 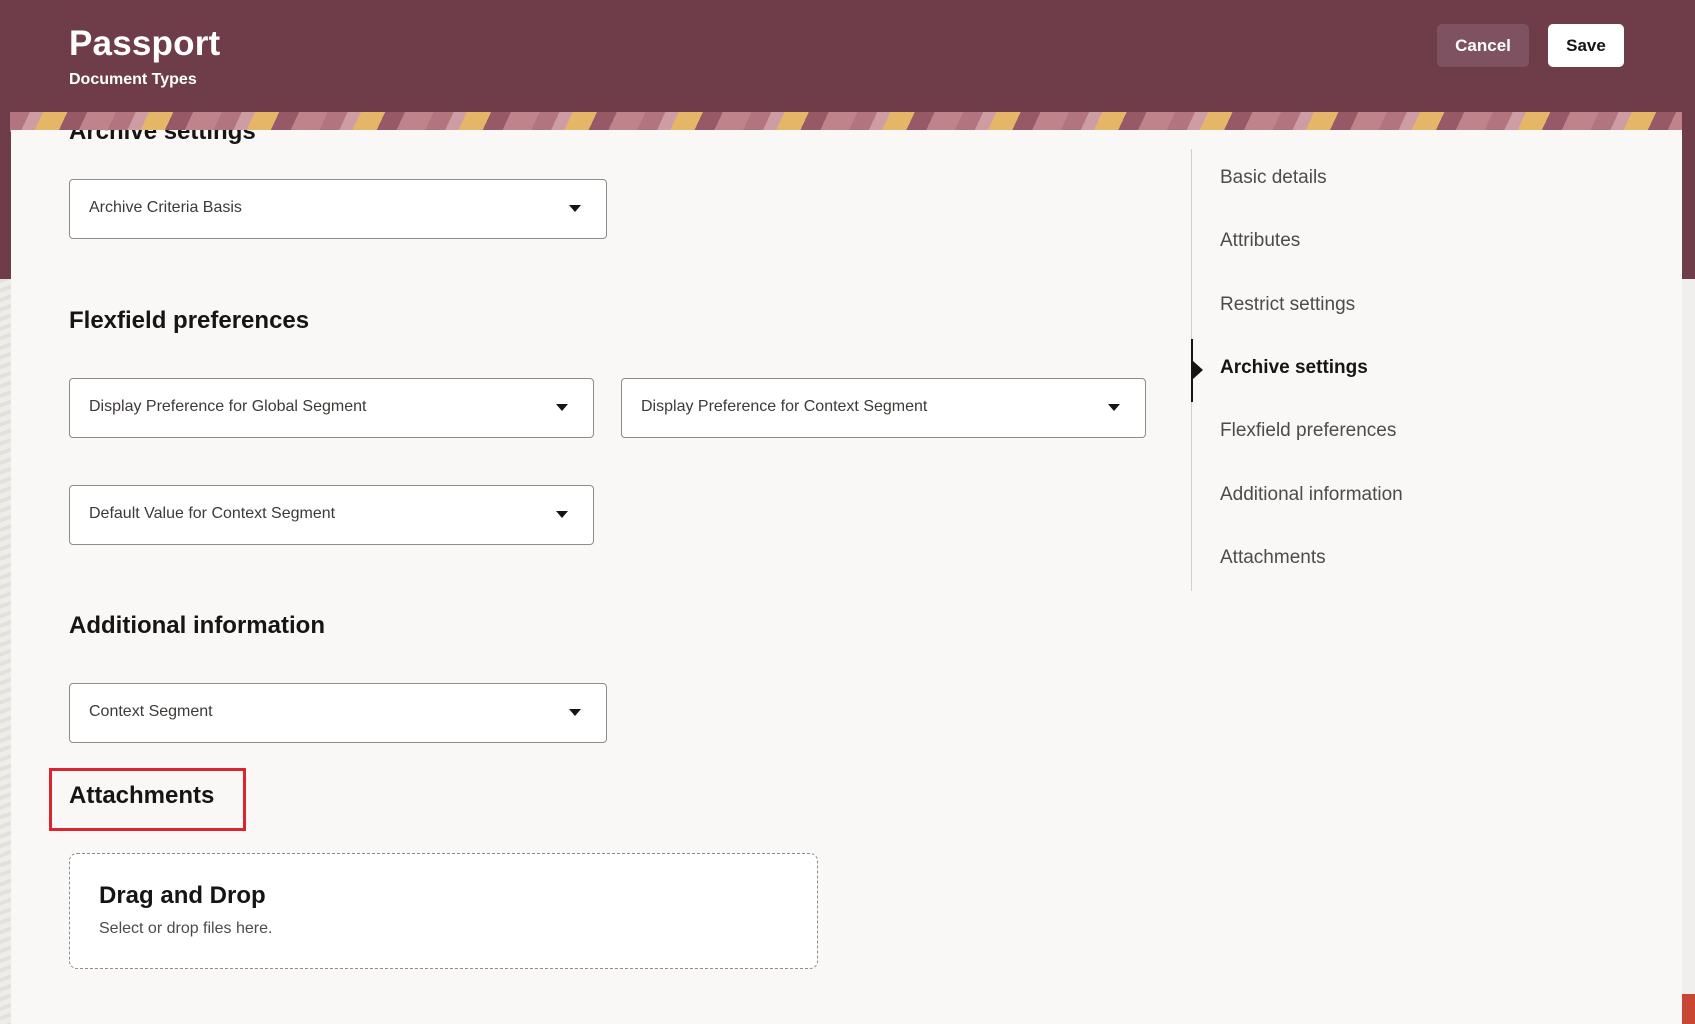 I want to click on save-button: Save, so click(x=1586, y=45).